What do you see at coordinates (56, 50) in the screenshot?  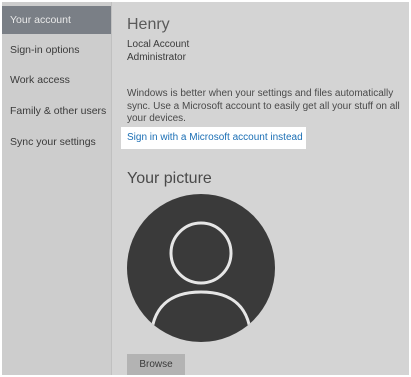 I see `sidebar-item-sign-in-options: Sign-in options` at bounding box center [56, 50].